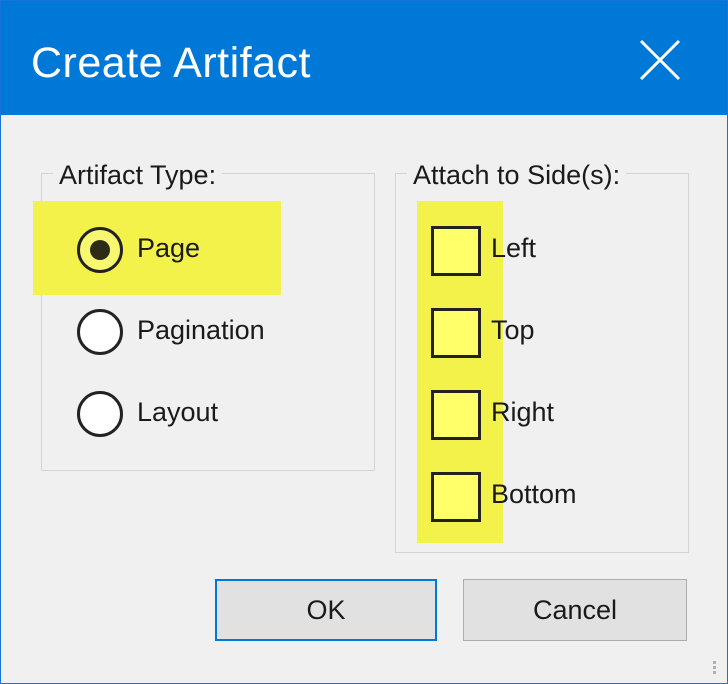 Image resolution: width=728 pixels, height=684 pixels. I want to click on close-icon, so click(660, 60).